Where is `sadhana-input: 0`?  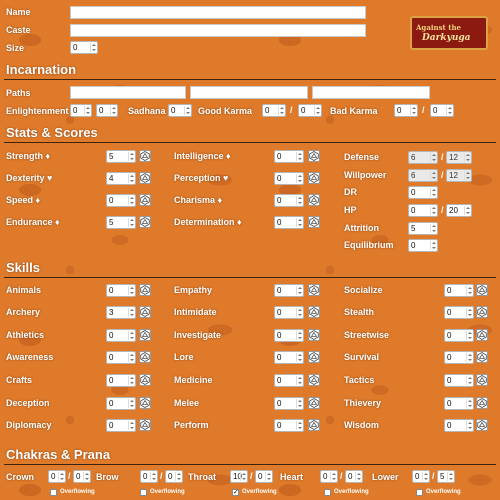 sadhana-input: 0 is located at coordinates (180, 110).